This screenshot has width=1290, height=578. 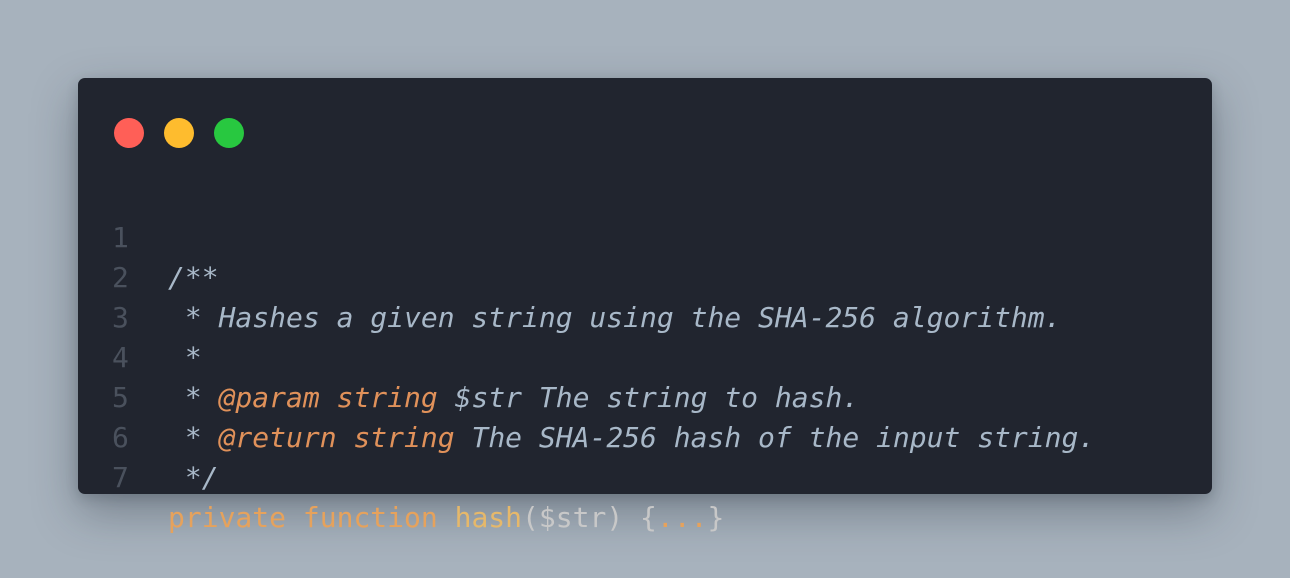 What do you see at coordinates (404, 437) in the screenshot?
I see `return-type: string` at bounding box center [404, 437].